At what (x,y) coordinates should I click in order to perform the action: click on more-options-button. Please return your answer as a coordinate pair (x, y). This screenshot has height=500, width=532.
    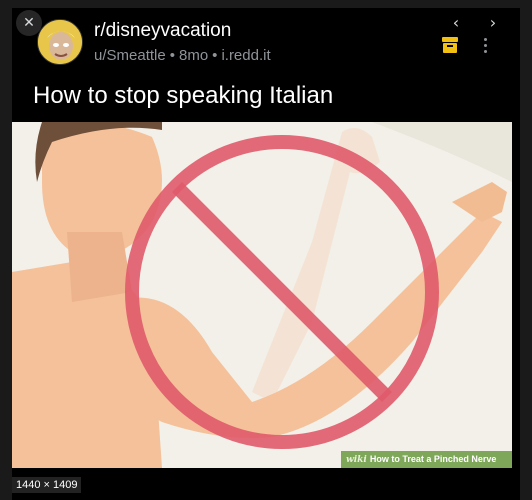
    Looking at the image, I should click on (485, 46).